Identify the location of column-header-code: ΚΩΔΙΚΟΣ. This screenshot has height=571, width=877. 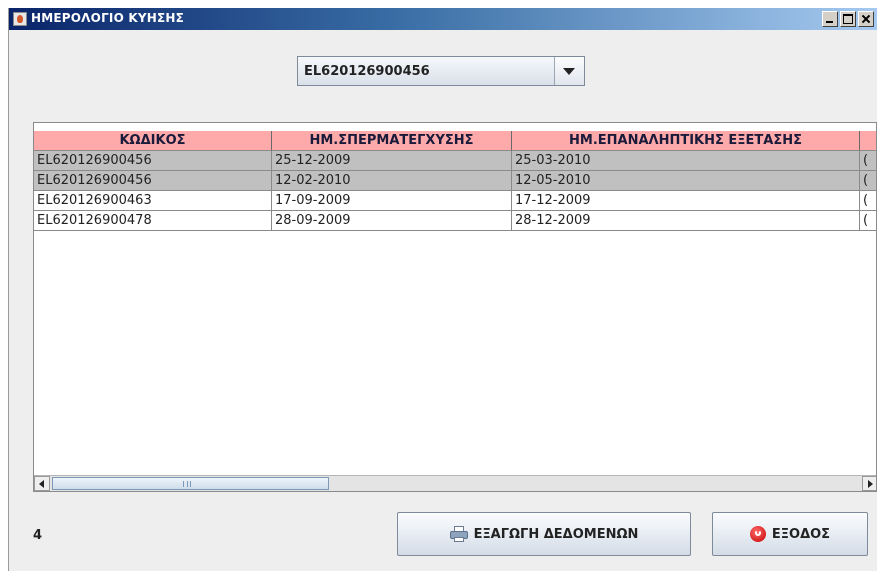
(153, 141).